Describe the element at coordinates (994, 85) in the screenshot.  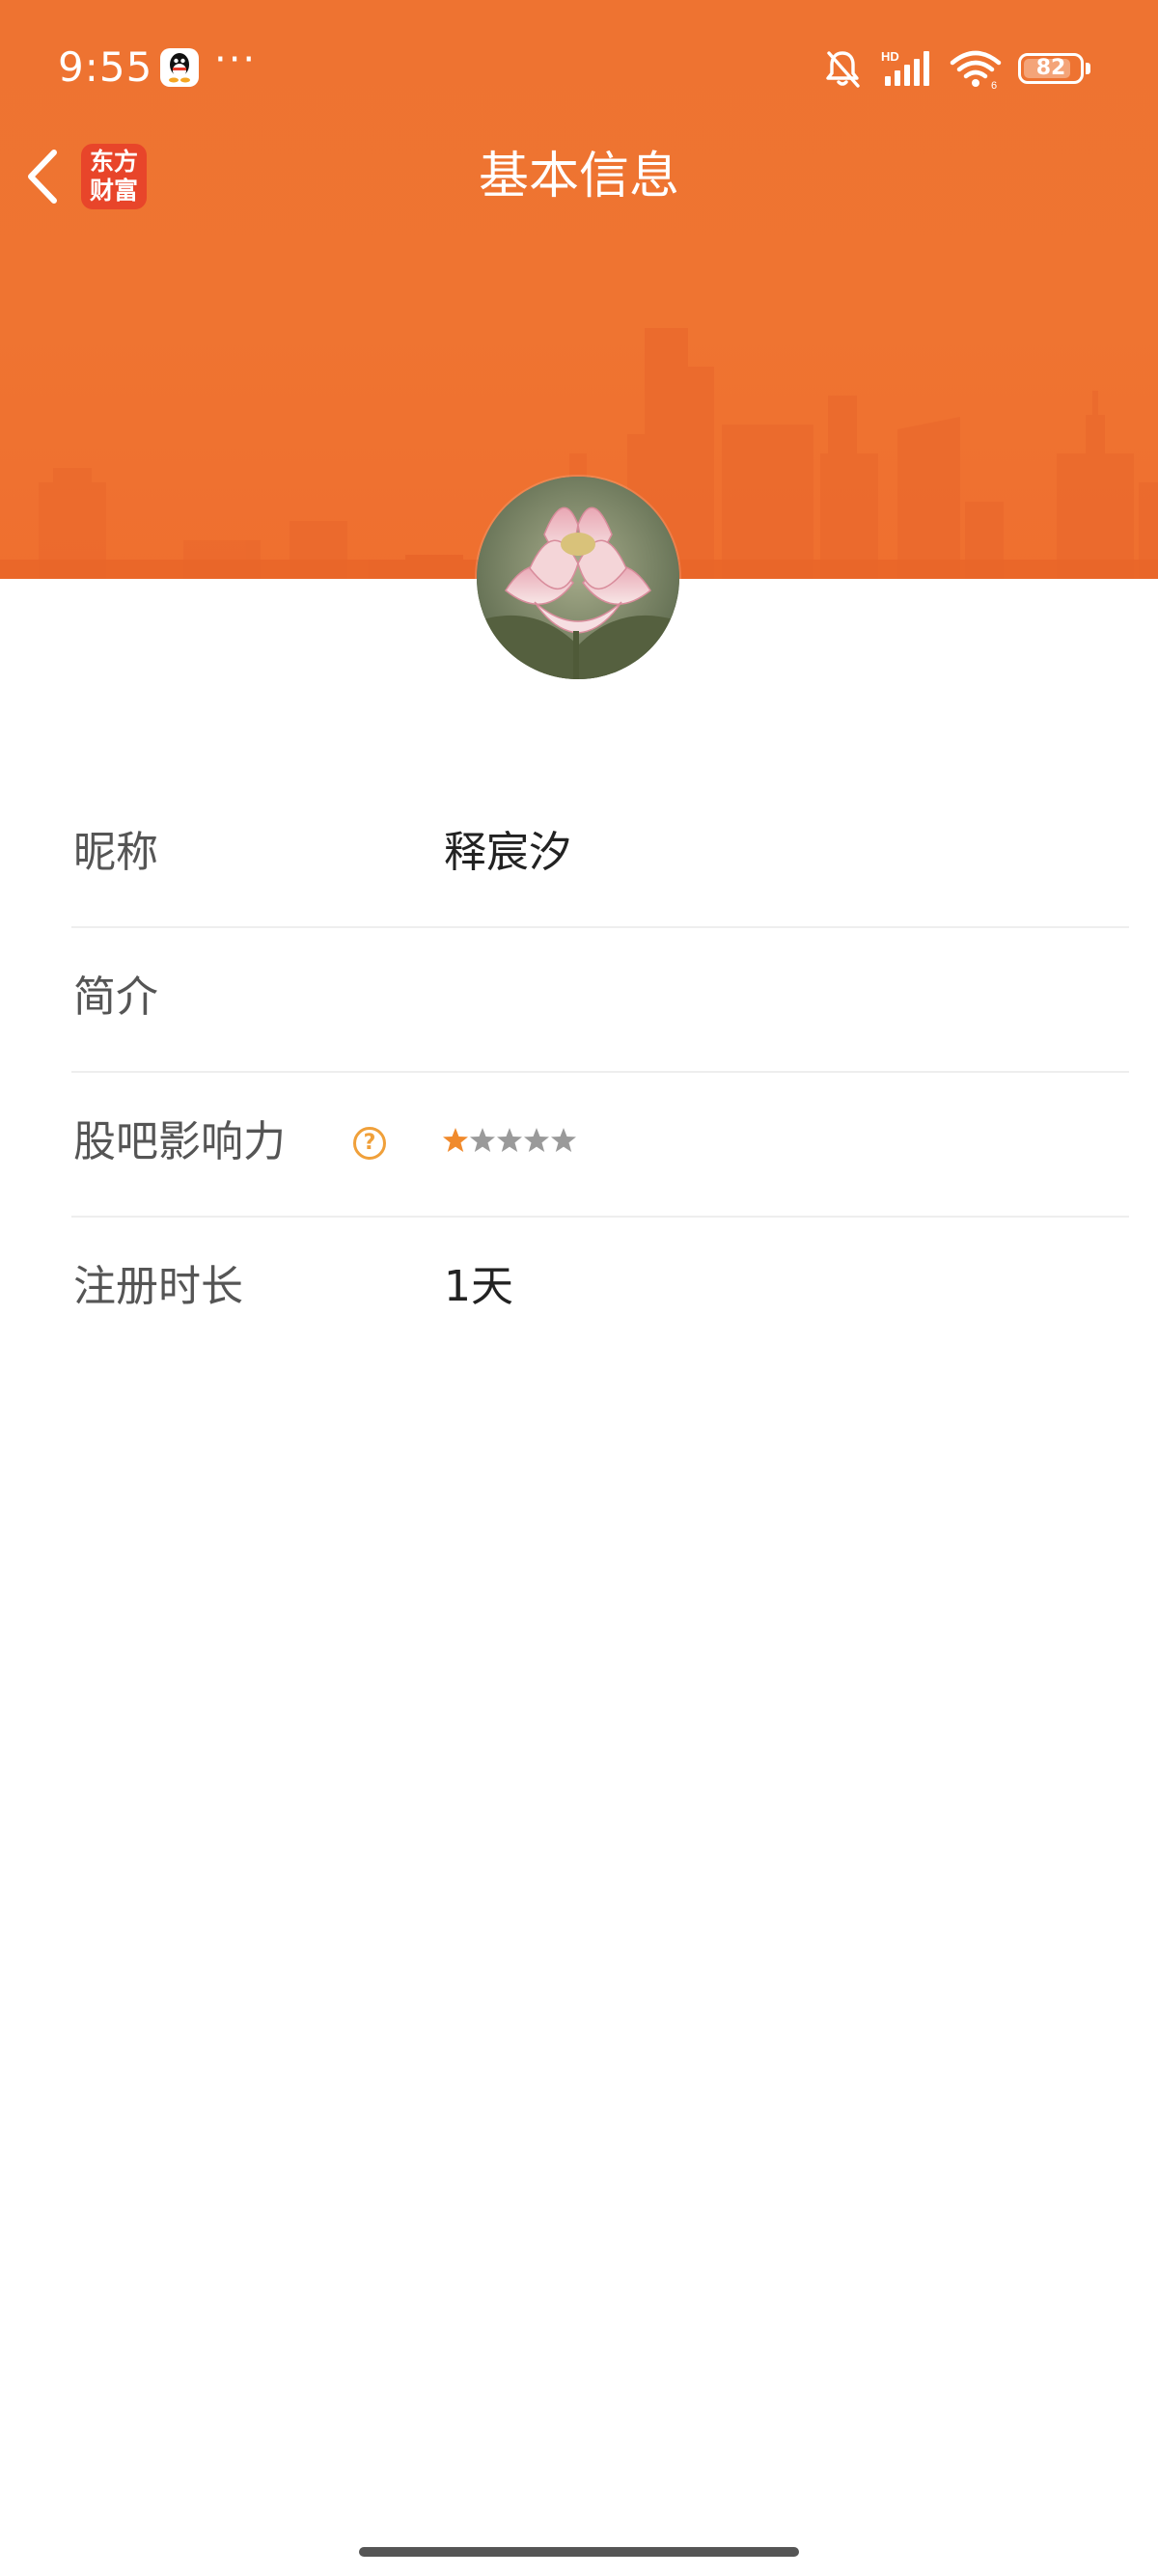
I see `svg-text: 6` at that location.